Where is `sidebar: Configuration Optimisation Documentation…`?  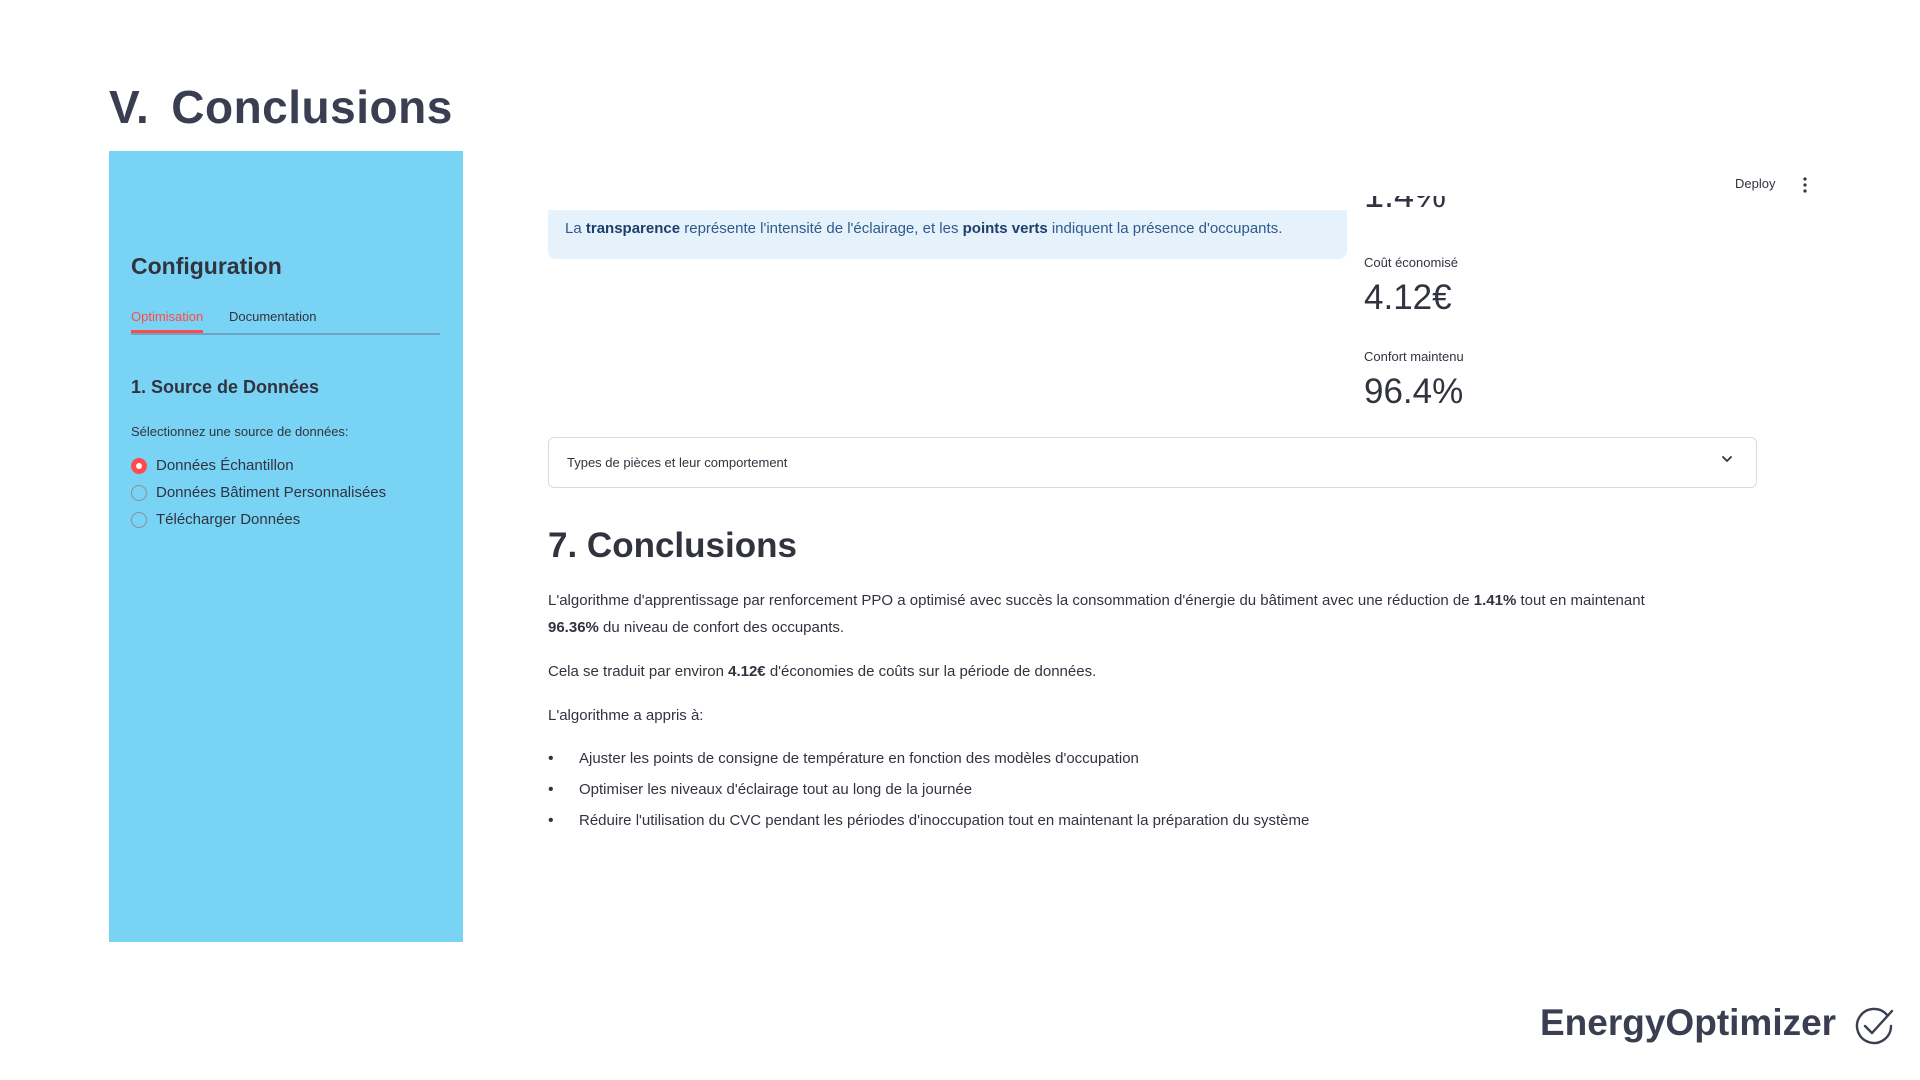
sidebar: Configuration Optimisation Documentation… is located at coordinates (286, 546).